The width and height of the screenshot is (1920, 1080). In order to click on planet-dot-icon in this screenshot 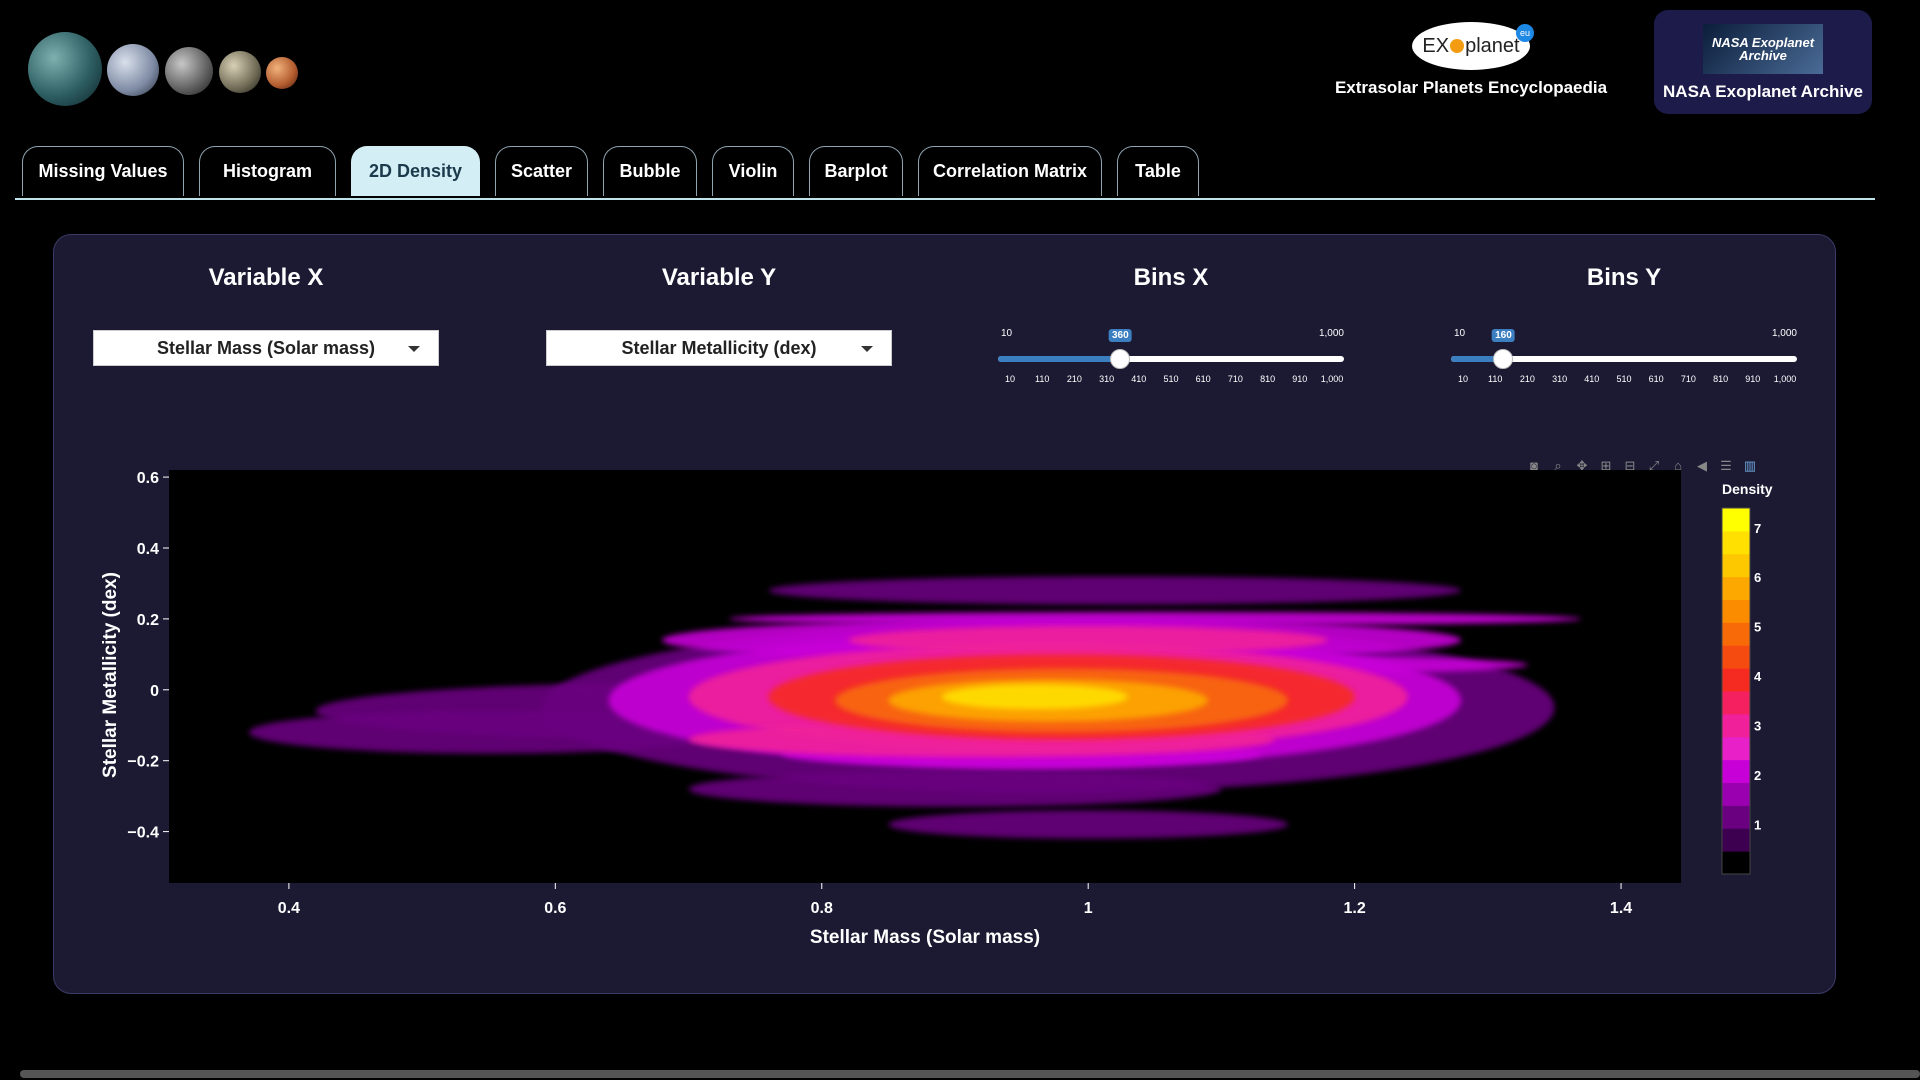, I will do `click(1457, 46)`.